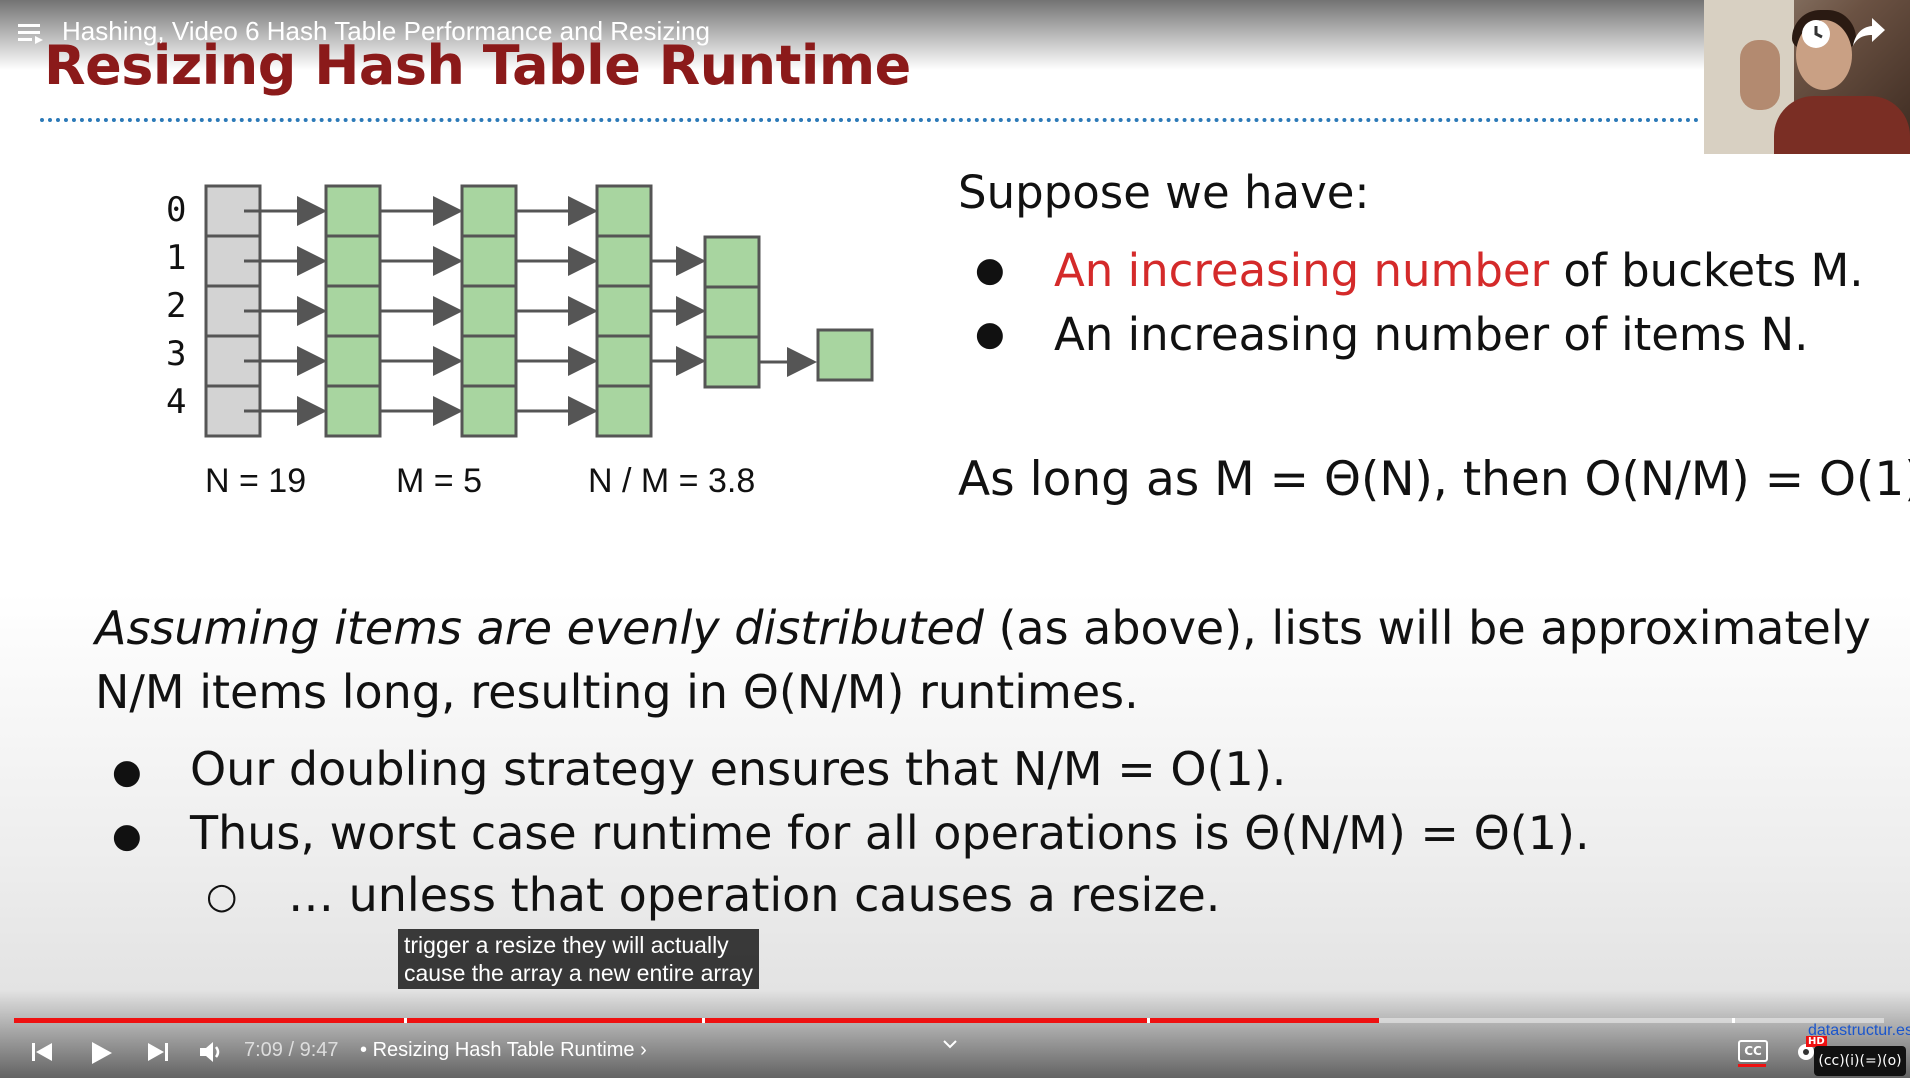 Image resolution: width=1910 pixels, height=1078 pixels. Describe the element at coordinates (291, 1050) in the screenshot. I see `time-display: 7:09 / 9:47` at that location.